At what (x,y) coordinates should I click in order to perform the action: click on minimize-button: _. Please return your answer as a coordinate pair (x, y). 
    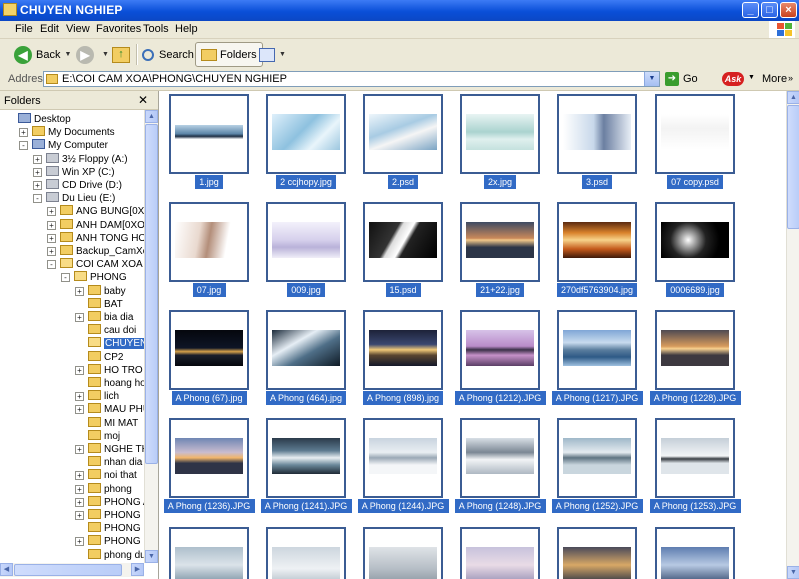
    Looking at the image, I should click on (750, 10).